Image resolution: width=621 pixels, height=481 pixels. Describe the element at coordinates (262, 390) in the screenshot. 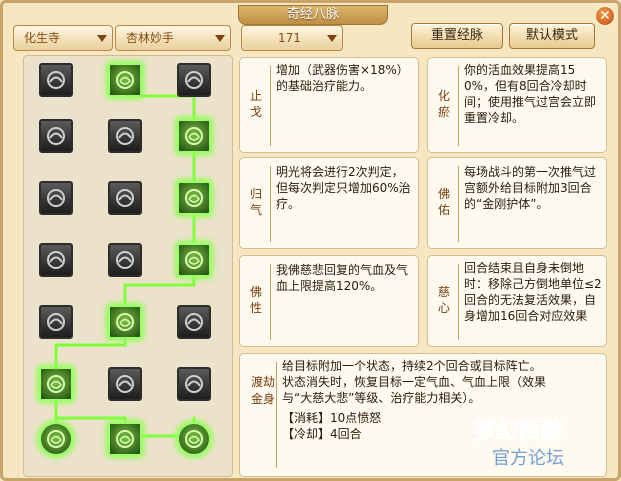

I see `talent-name: 渡劫金身` at that location.